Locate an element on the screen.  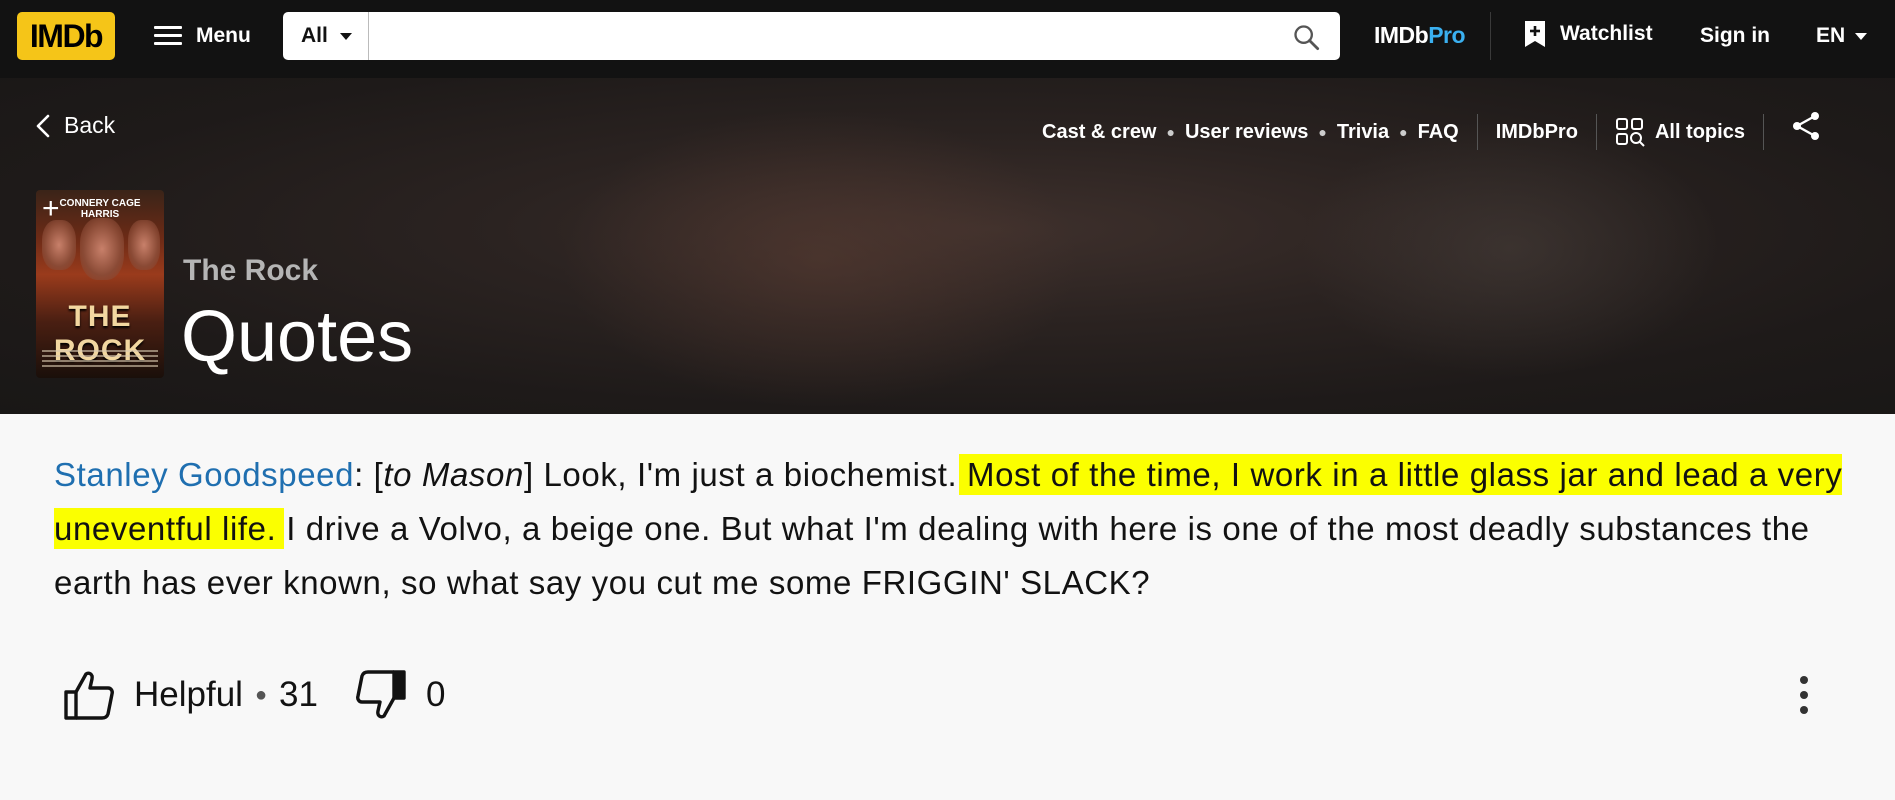
thumbs-up-icon is located at coordinates (89, 695).